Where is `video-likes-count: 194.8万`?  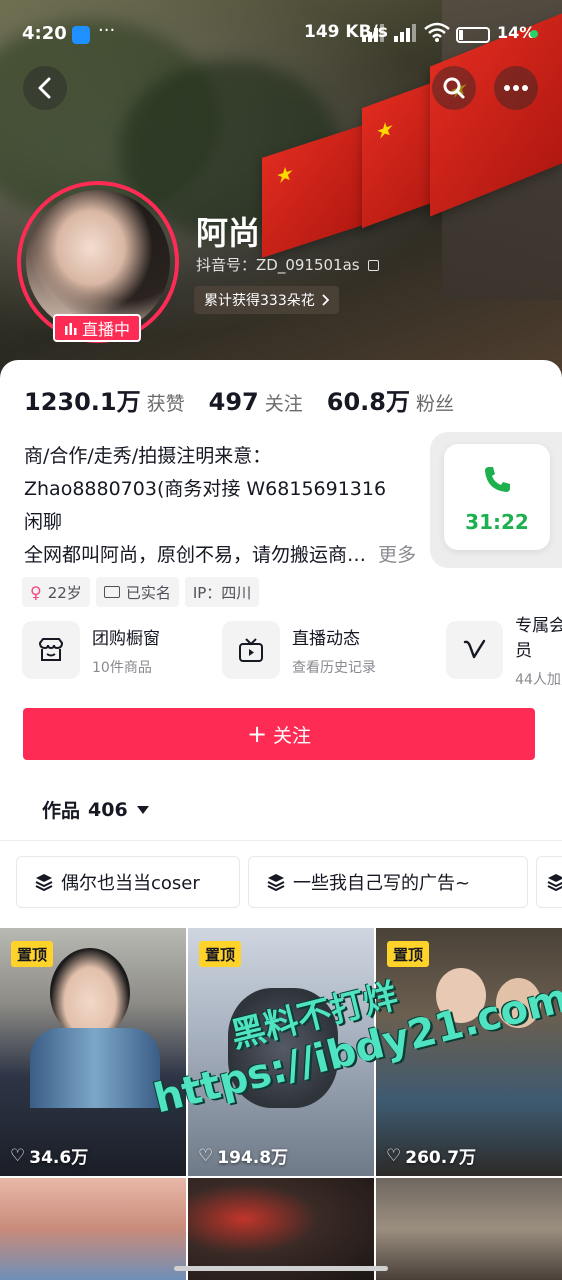 video-likes-count: 194.8万 is located at coordinates (253, 1158).